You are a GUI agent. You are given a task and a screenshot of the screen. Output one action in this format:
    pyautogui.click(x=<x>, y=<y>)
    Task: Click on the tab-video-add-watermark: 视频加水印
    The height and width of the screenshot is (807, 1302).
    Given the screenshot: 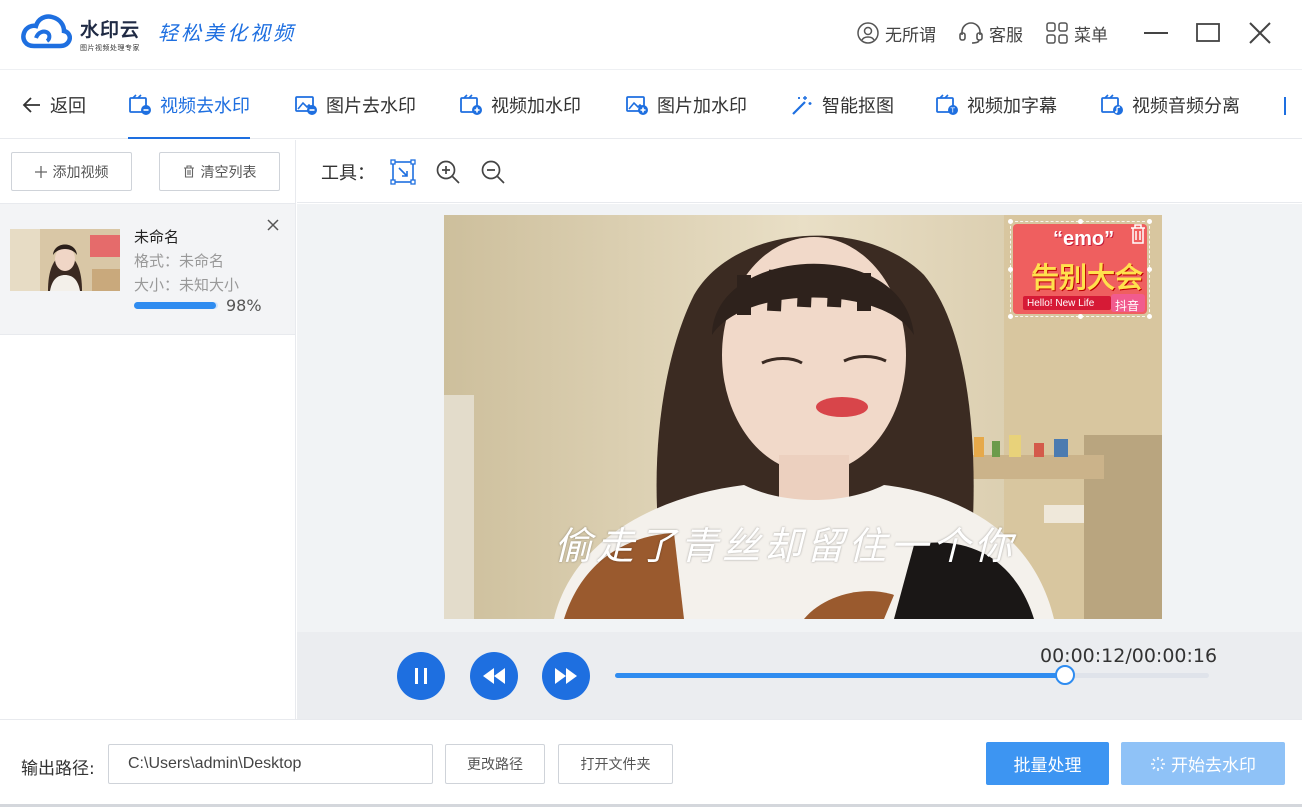 What is the action you would take?
    pyautogui.click(x=520, y=105)
    